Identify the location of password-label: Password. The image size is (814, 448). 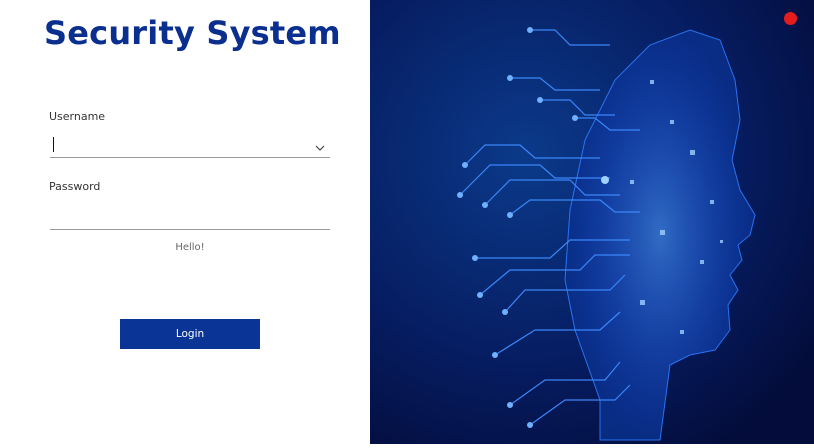
(75, 186).